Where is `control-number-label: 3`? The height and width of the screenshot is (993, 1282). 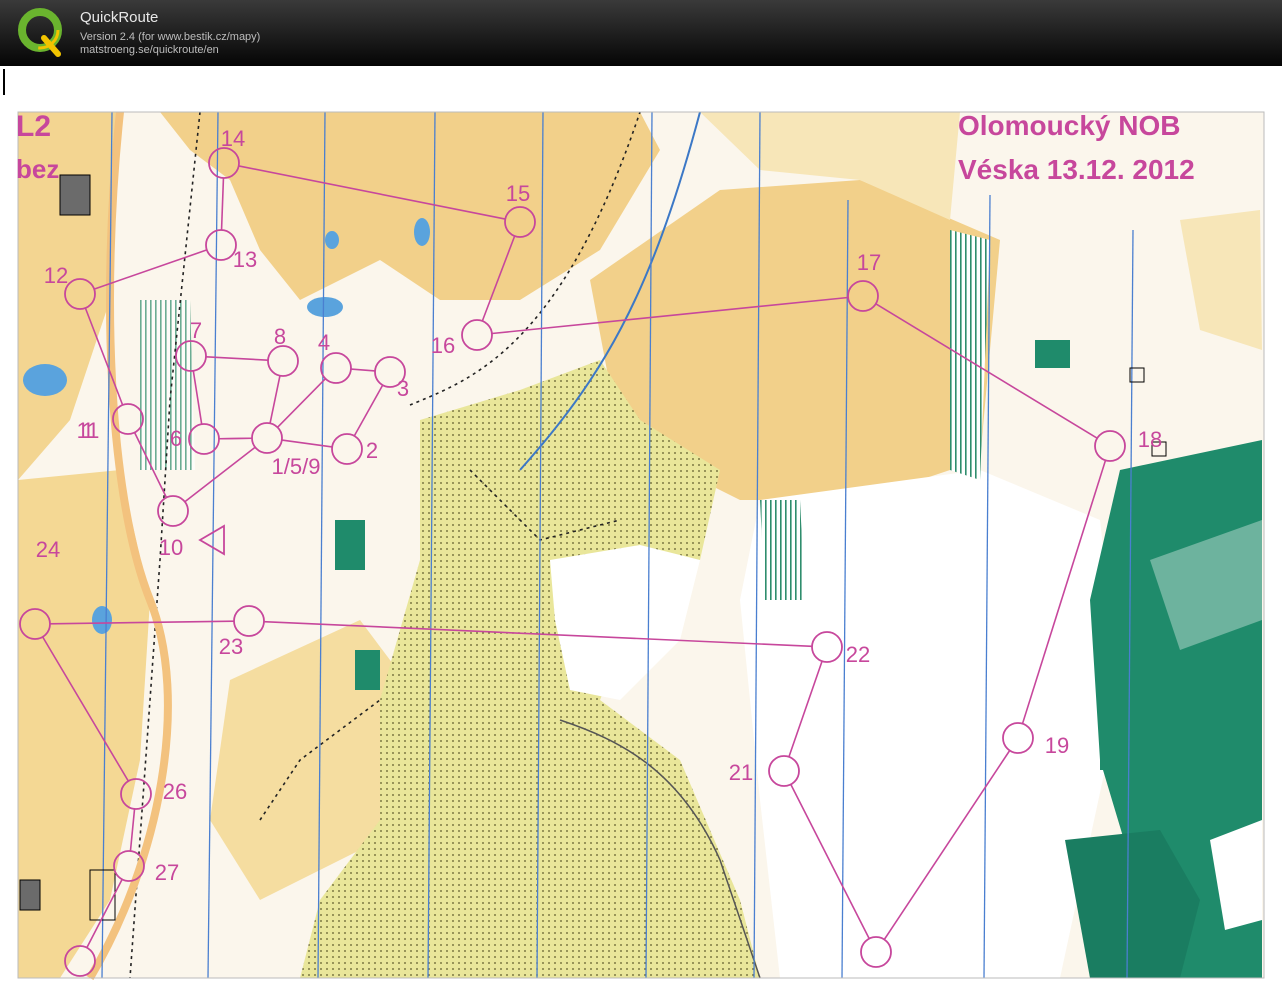
control-number-label: 3 is located at coordinates (403, 388).